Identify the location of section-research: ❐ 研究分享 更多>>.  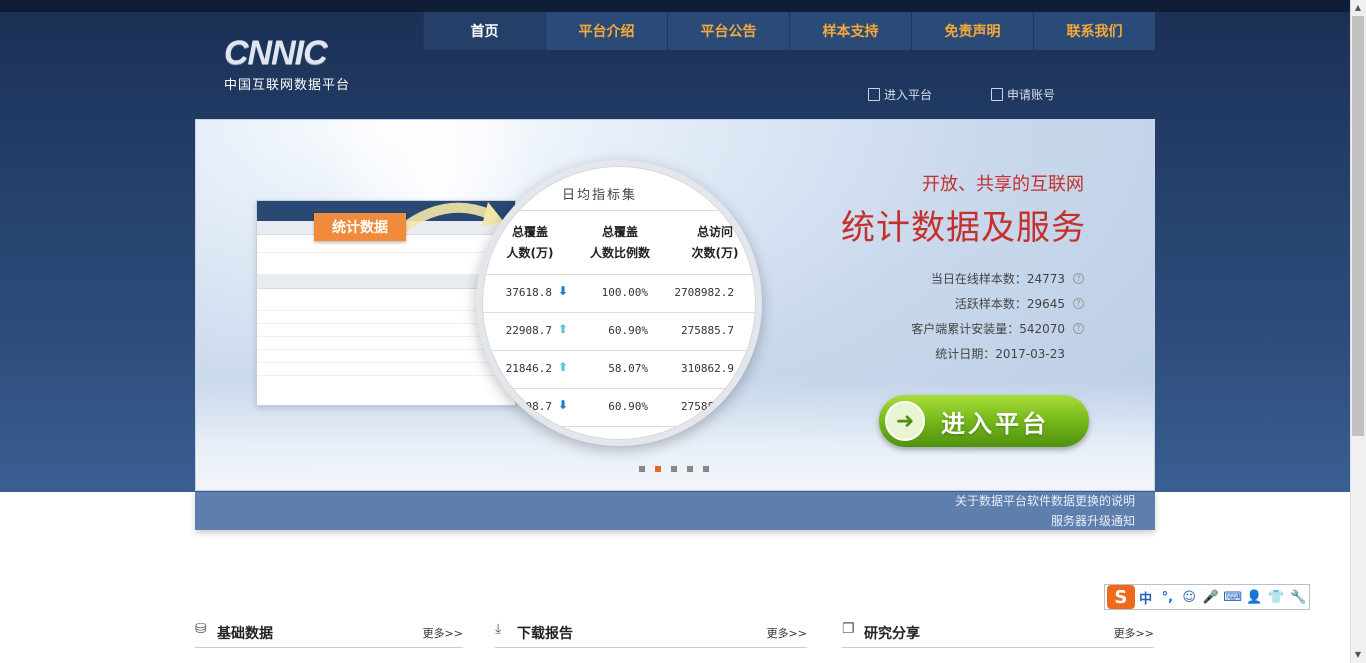
(998, 633).